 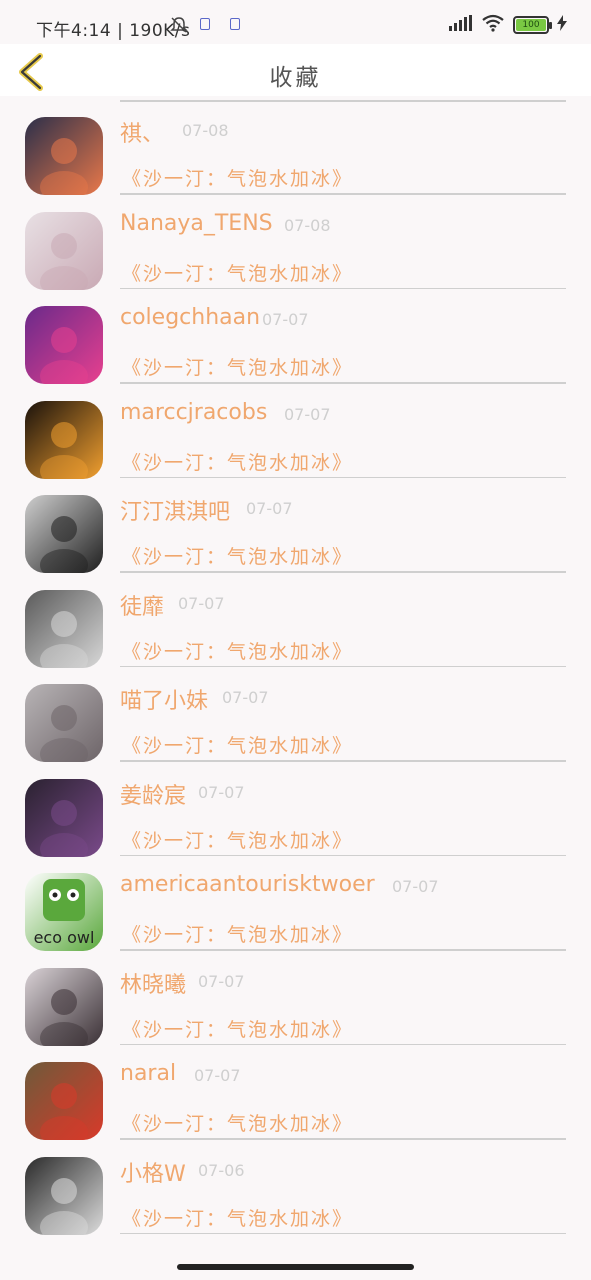 What do you see at coordinates (295, 22) in the screenshot?
I see `status-bar: 下午4:14 | 190K/s 100` at bounding box center [295, 22].